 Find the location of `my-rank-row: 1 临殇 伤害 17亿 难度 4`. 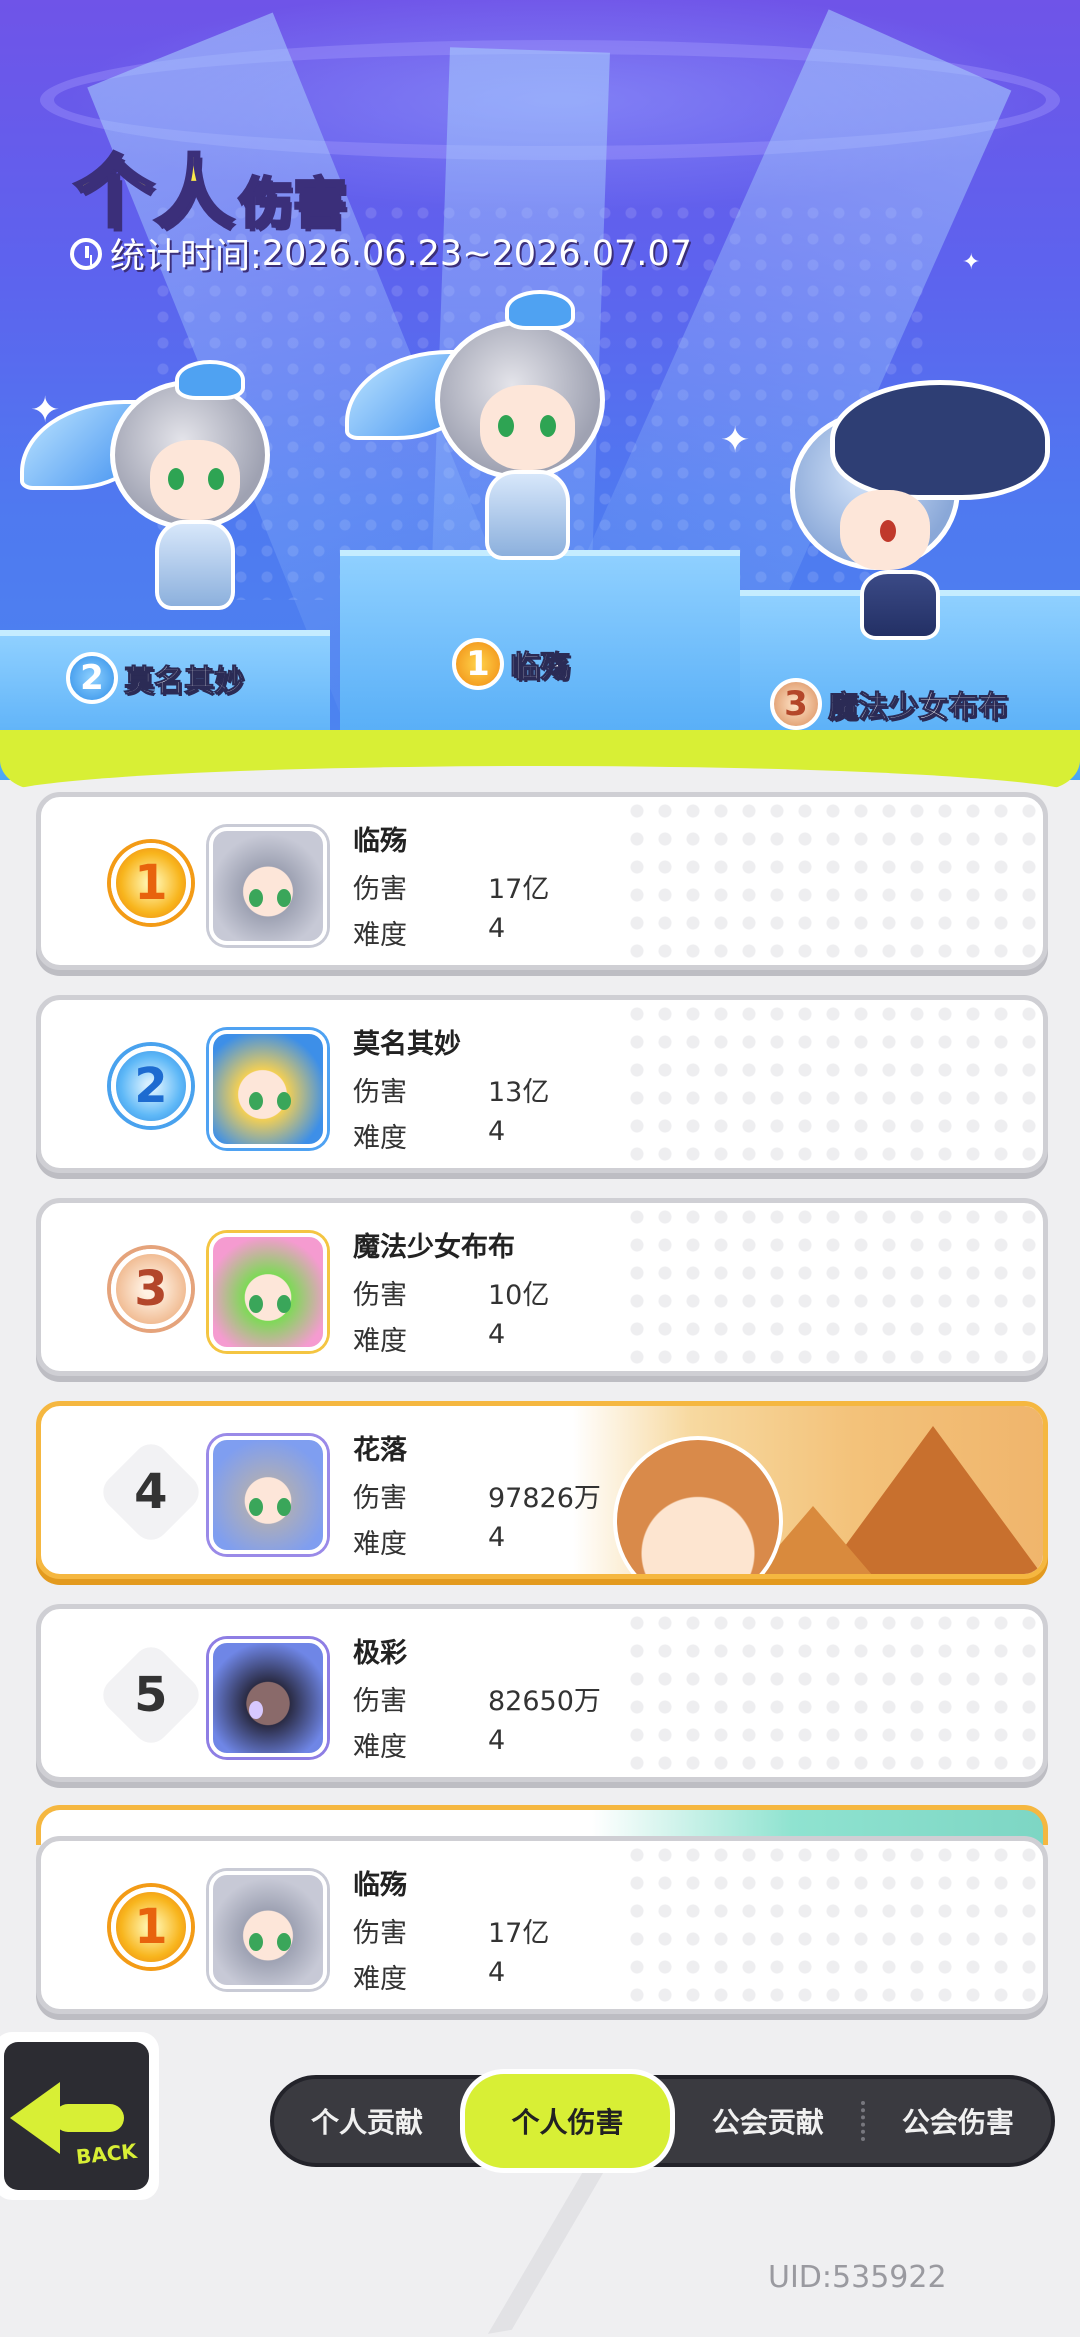

my-rank-row: 1 临殇 伤害 17亿 难度 4 is located at coordinates (542, 1925).